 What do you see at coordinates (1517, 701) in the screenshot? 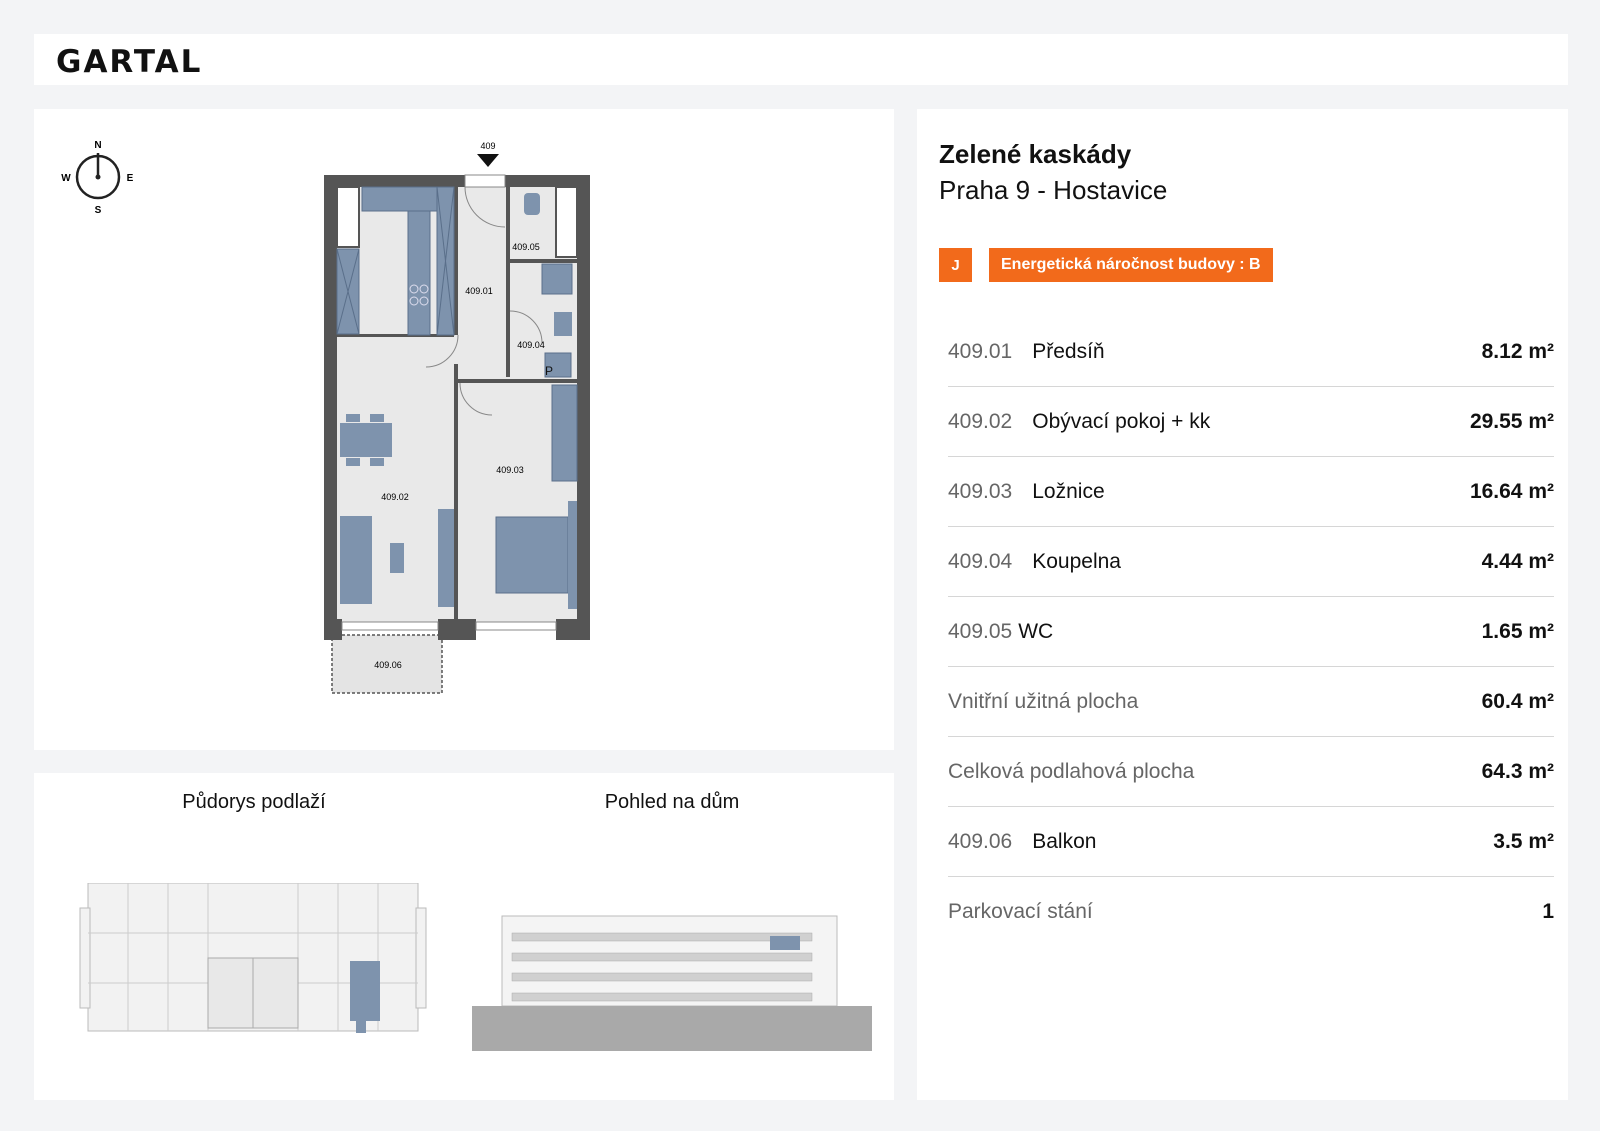
I see `total-area: 60.4 m²` at bounding box center [1517, 701].